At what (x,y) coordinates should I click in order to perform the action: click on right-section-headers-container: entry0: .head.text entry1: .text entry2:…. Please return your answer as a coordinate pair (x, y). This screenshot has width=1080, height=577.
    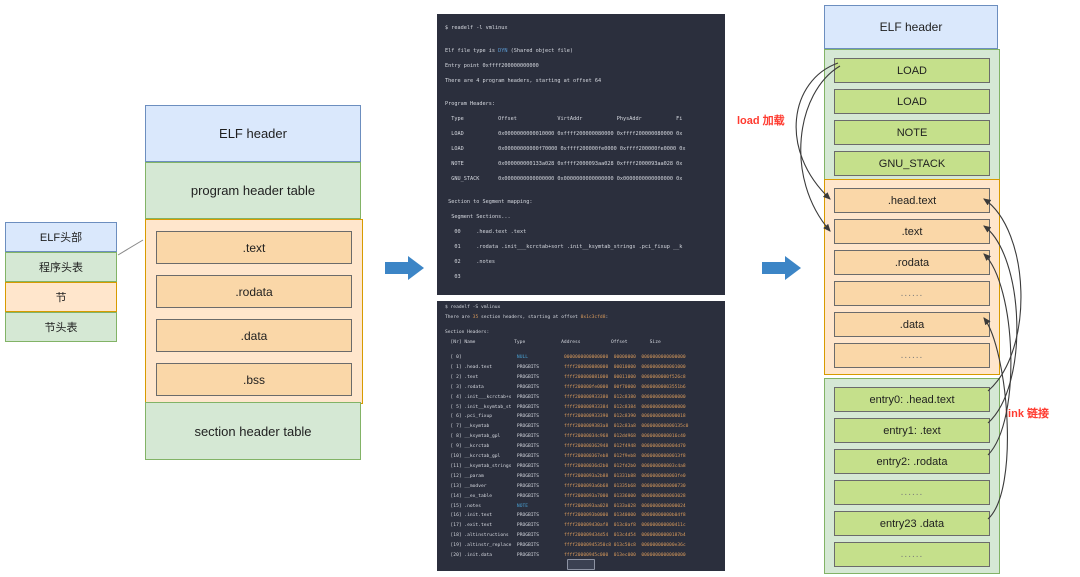
    Looking at the image, I should click on (912, 476).